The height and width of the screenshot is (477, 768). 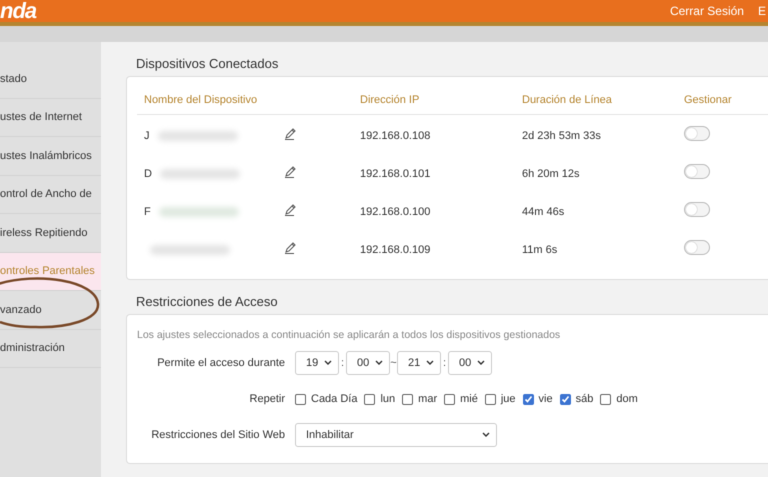 What do you see at coordinates (334, 399) in the screenshot?
I see `checkbox-label: Cada Día` at bounding box center [334, 399].